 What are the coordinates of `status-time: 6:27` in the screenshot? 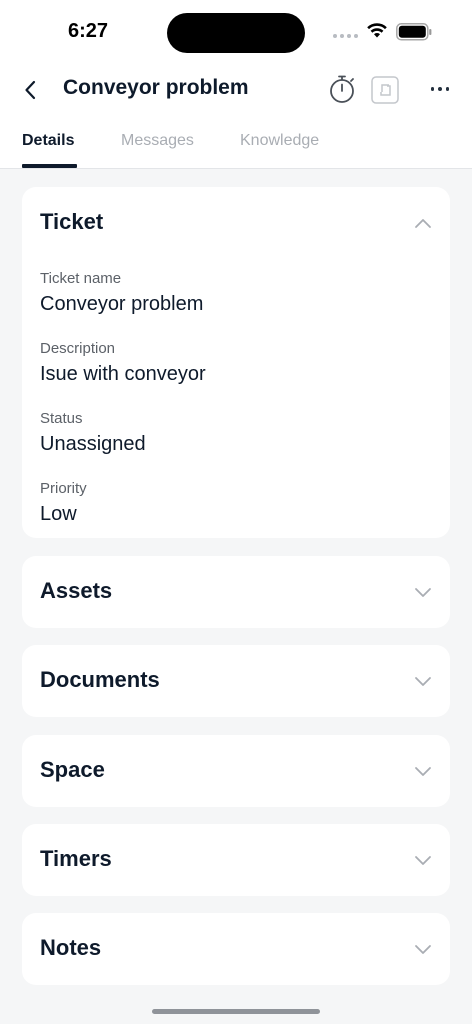 It's located at (88, 31).